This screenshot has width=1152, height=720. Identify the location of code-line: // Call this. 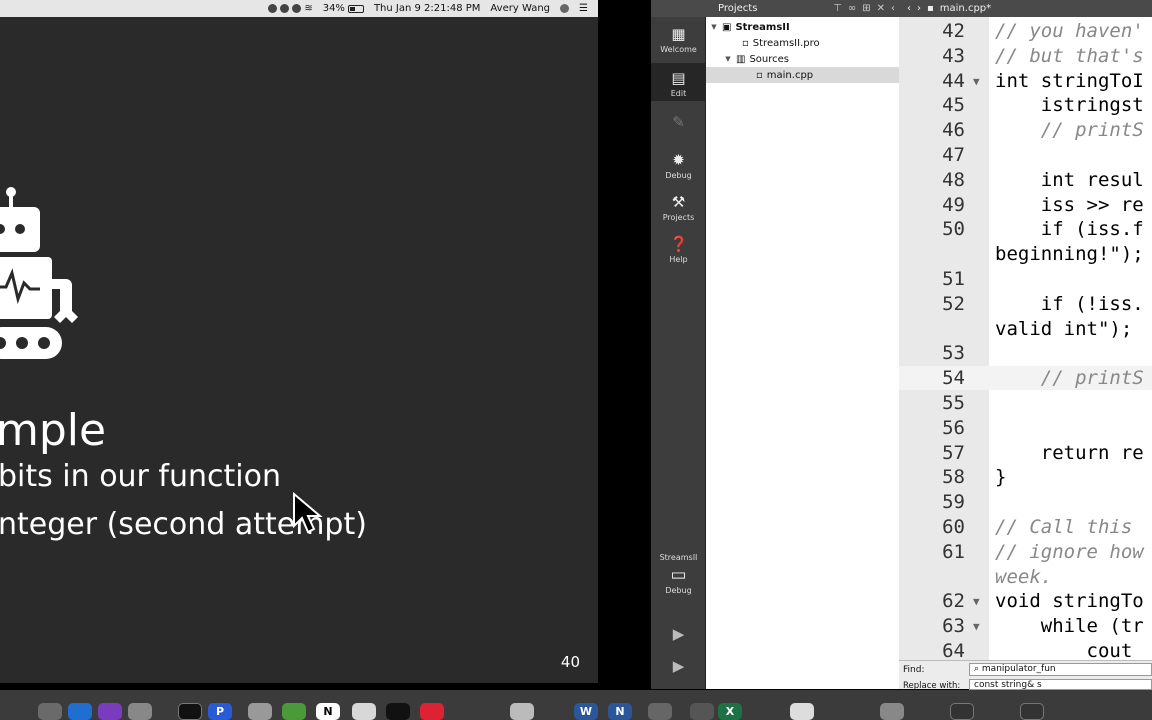
(1063, 527).